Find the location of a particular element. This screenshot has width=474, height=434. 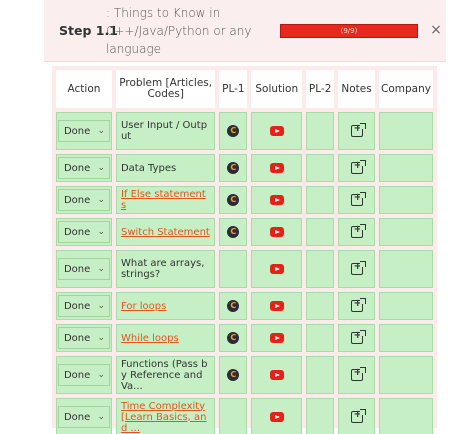

problem-cell: Switch Statement is located at coordinates (165, 232).